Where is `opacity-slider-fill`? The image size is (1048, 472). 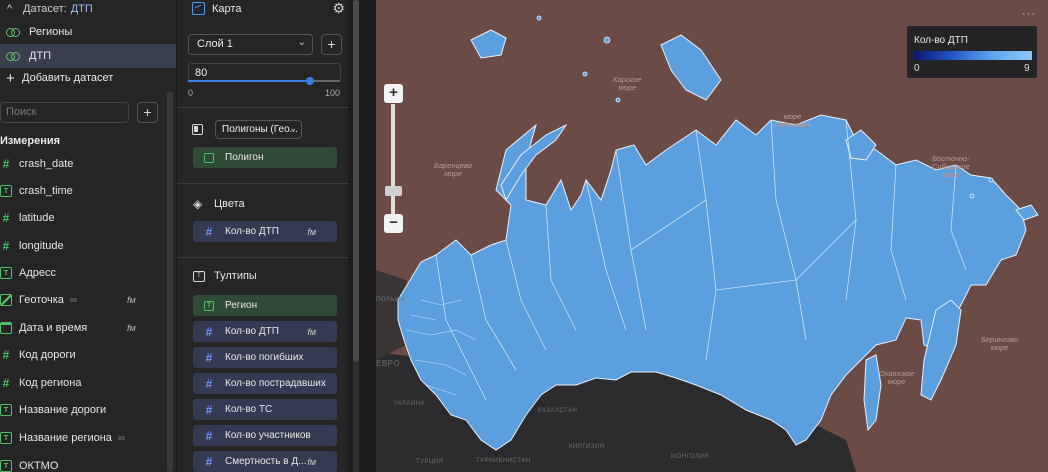
opacity-slider-fill is located at coordinates (249, 81).